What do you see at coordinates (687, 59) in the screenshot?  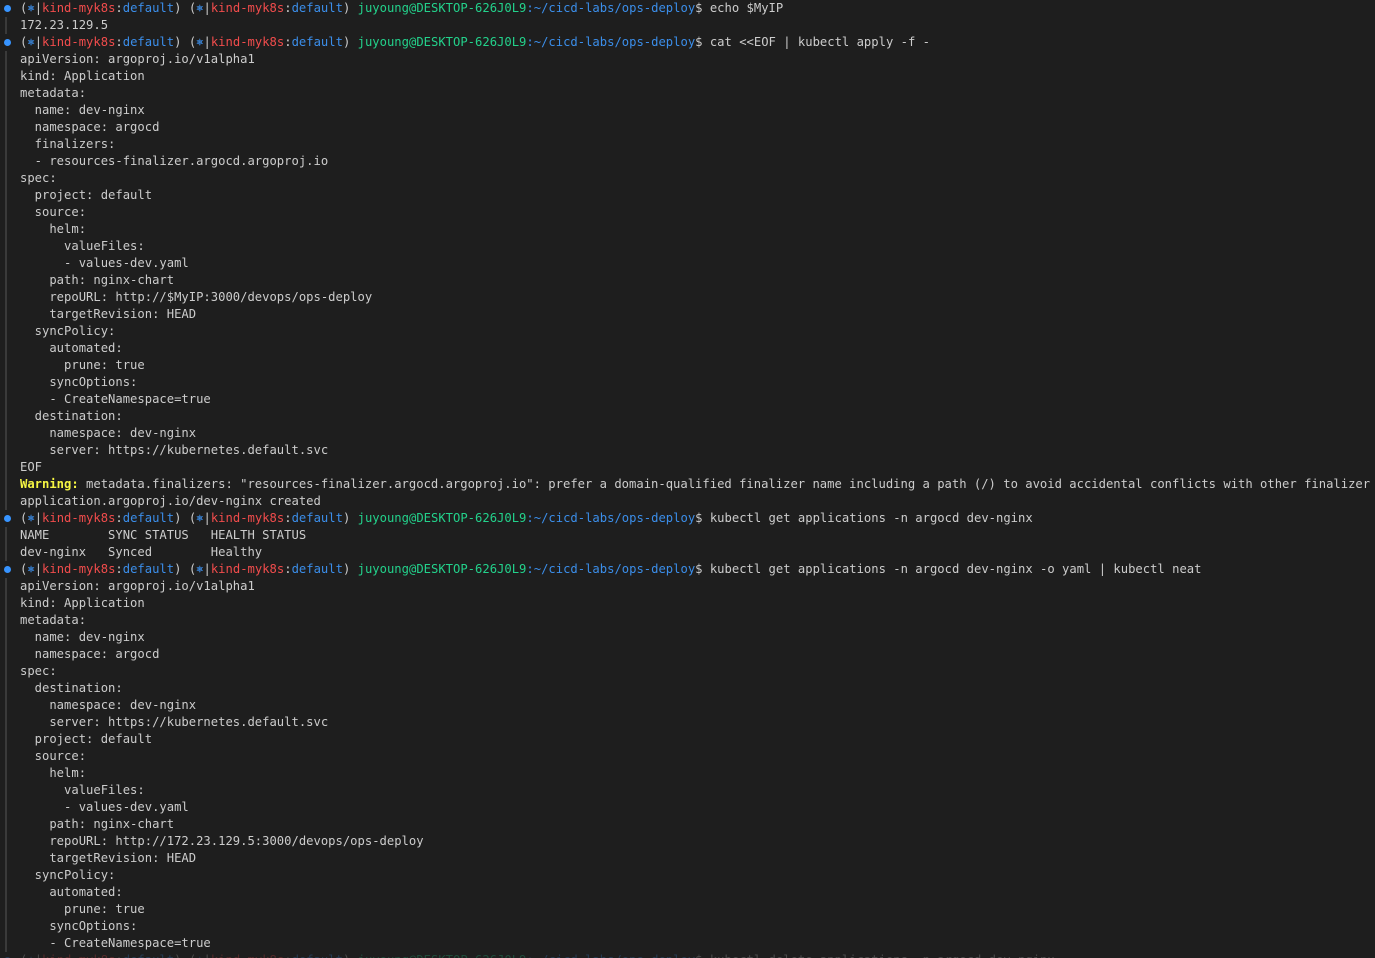 I see `heredoc-line: apiVersion: argoproj.io/v1alpha1` at bounding box center [687, 59].